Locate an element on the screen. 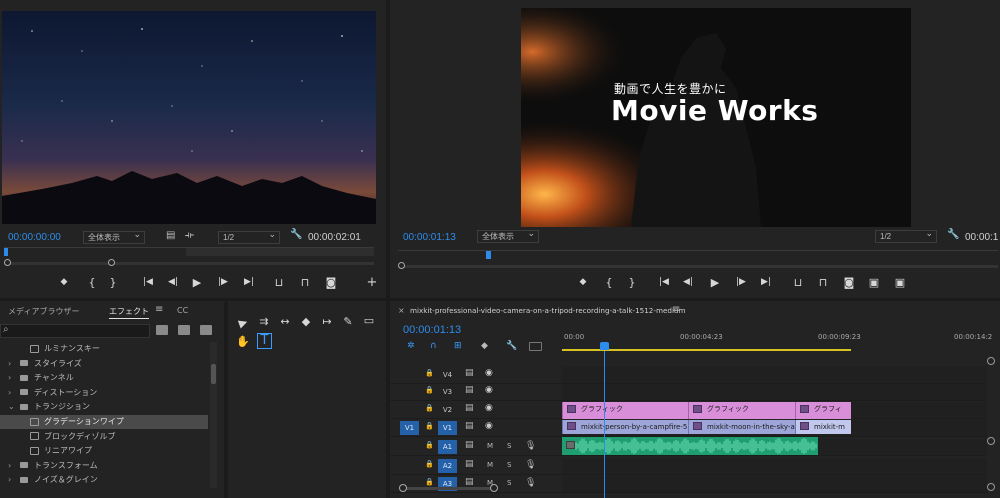  extract-button: ⊓ is located at coordinates (823, 282).